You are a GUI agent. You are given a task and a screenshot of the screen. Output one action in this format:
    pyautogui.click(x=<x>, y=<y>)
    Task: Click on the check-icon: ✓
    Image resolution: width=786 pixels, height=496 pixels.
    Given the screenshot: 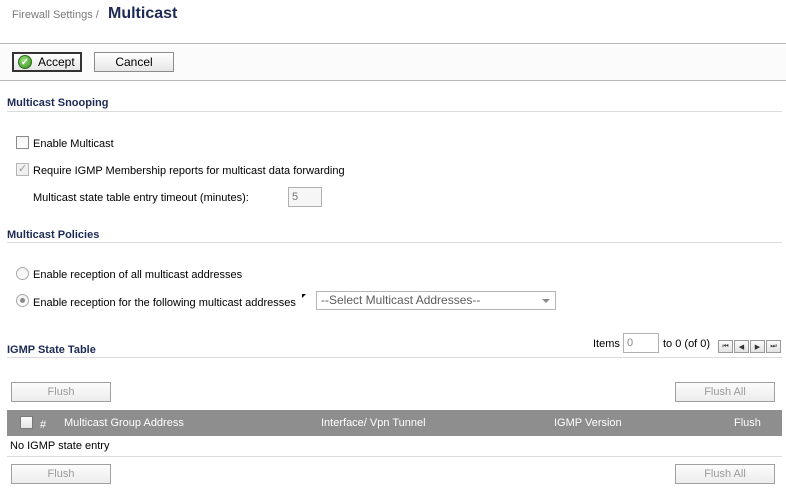 What is the action you would take?
    pyautogui.click(x=25, y=62)
    